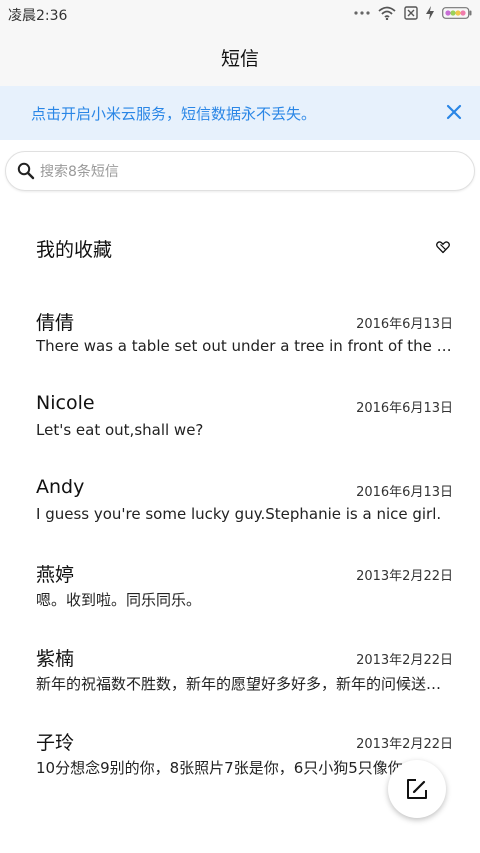 The width and height of the screenshot is (480, 853). I want to click on heart-icon, so click(443, 248).